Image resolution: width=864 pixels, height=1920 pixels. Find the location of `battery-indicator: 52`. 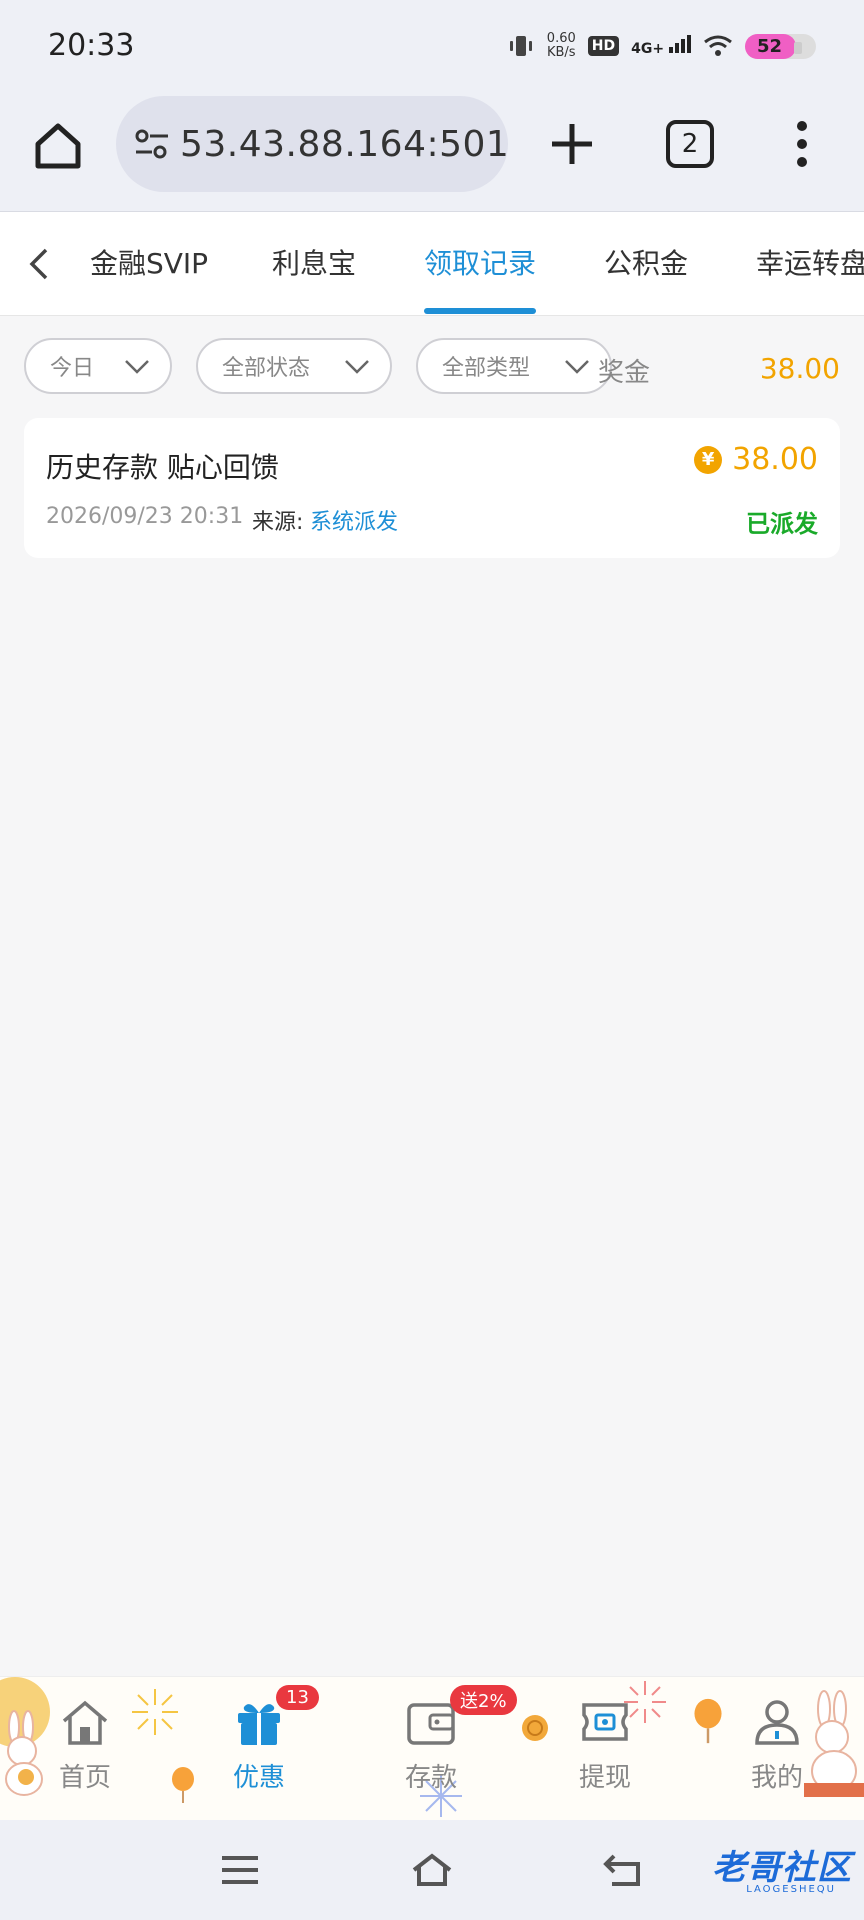

battery-indicator: 52 is located at coordinates (780, 46).